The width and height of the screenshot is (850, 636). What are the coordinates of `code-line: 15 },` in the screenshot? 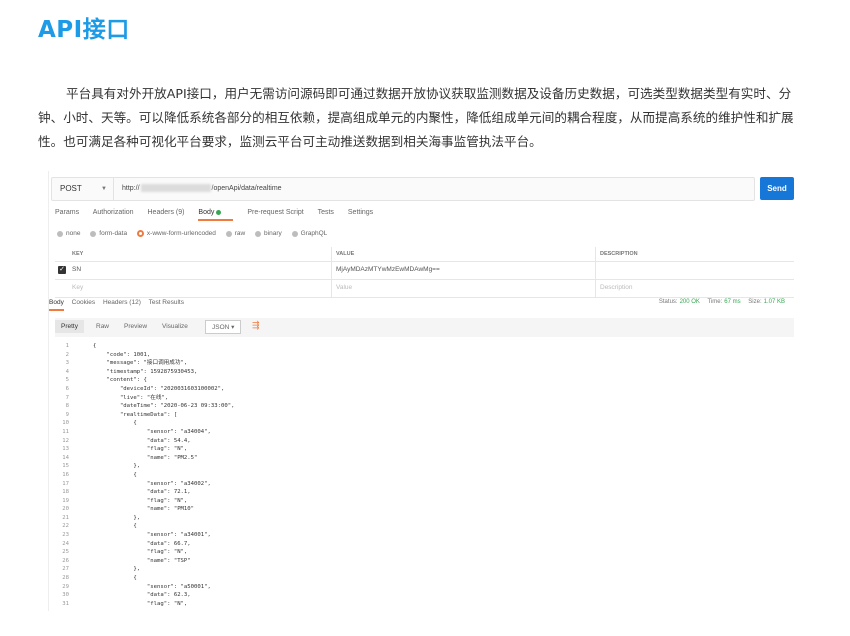 It's located at (423, 466).